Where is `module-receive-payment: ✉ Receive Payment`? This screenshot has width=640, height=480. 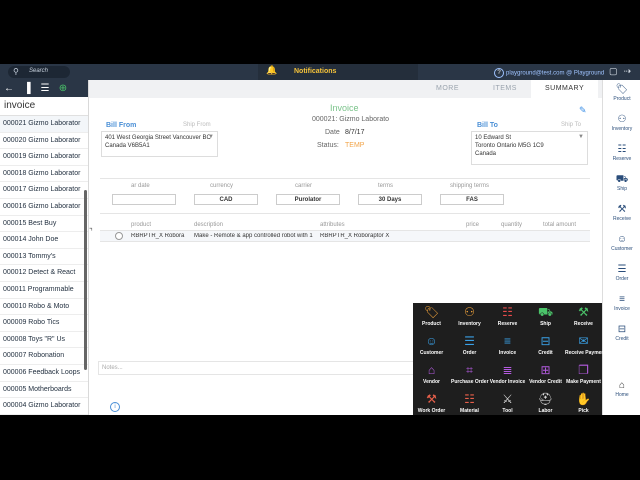
module-receive-payment: ✉ Receive Payment is located at coordinates (585, 346).